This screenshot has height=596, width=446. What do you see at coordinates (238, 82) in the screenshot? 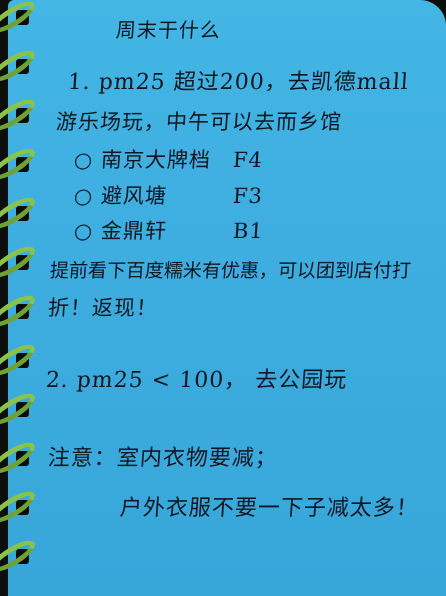
I see `note-line-1: 1. pm25 超过200，去凯德mall` at bounding box center [238, 82].